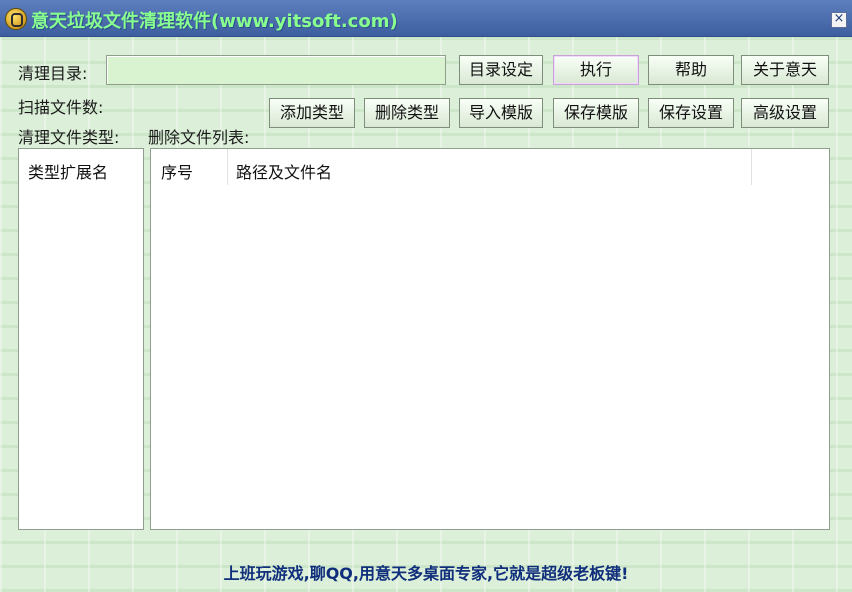  What do you see at coordinates (501, 113) in the screenshot?
I see `import-template-button: 导入模版` at bounding box center [501, 113].